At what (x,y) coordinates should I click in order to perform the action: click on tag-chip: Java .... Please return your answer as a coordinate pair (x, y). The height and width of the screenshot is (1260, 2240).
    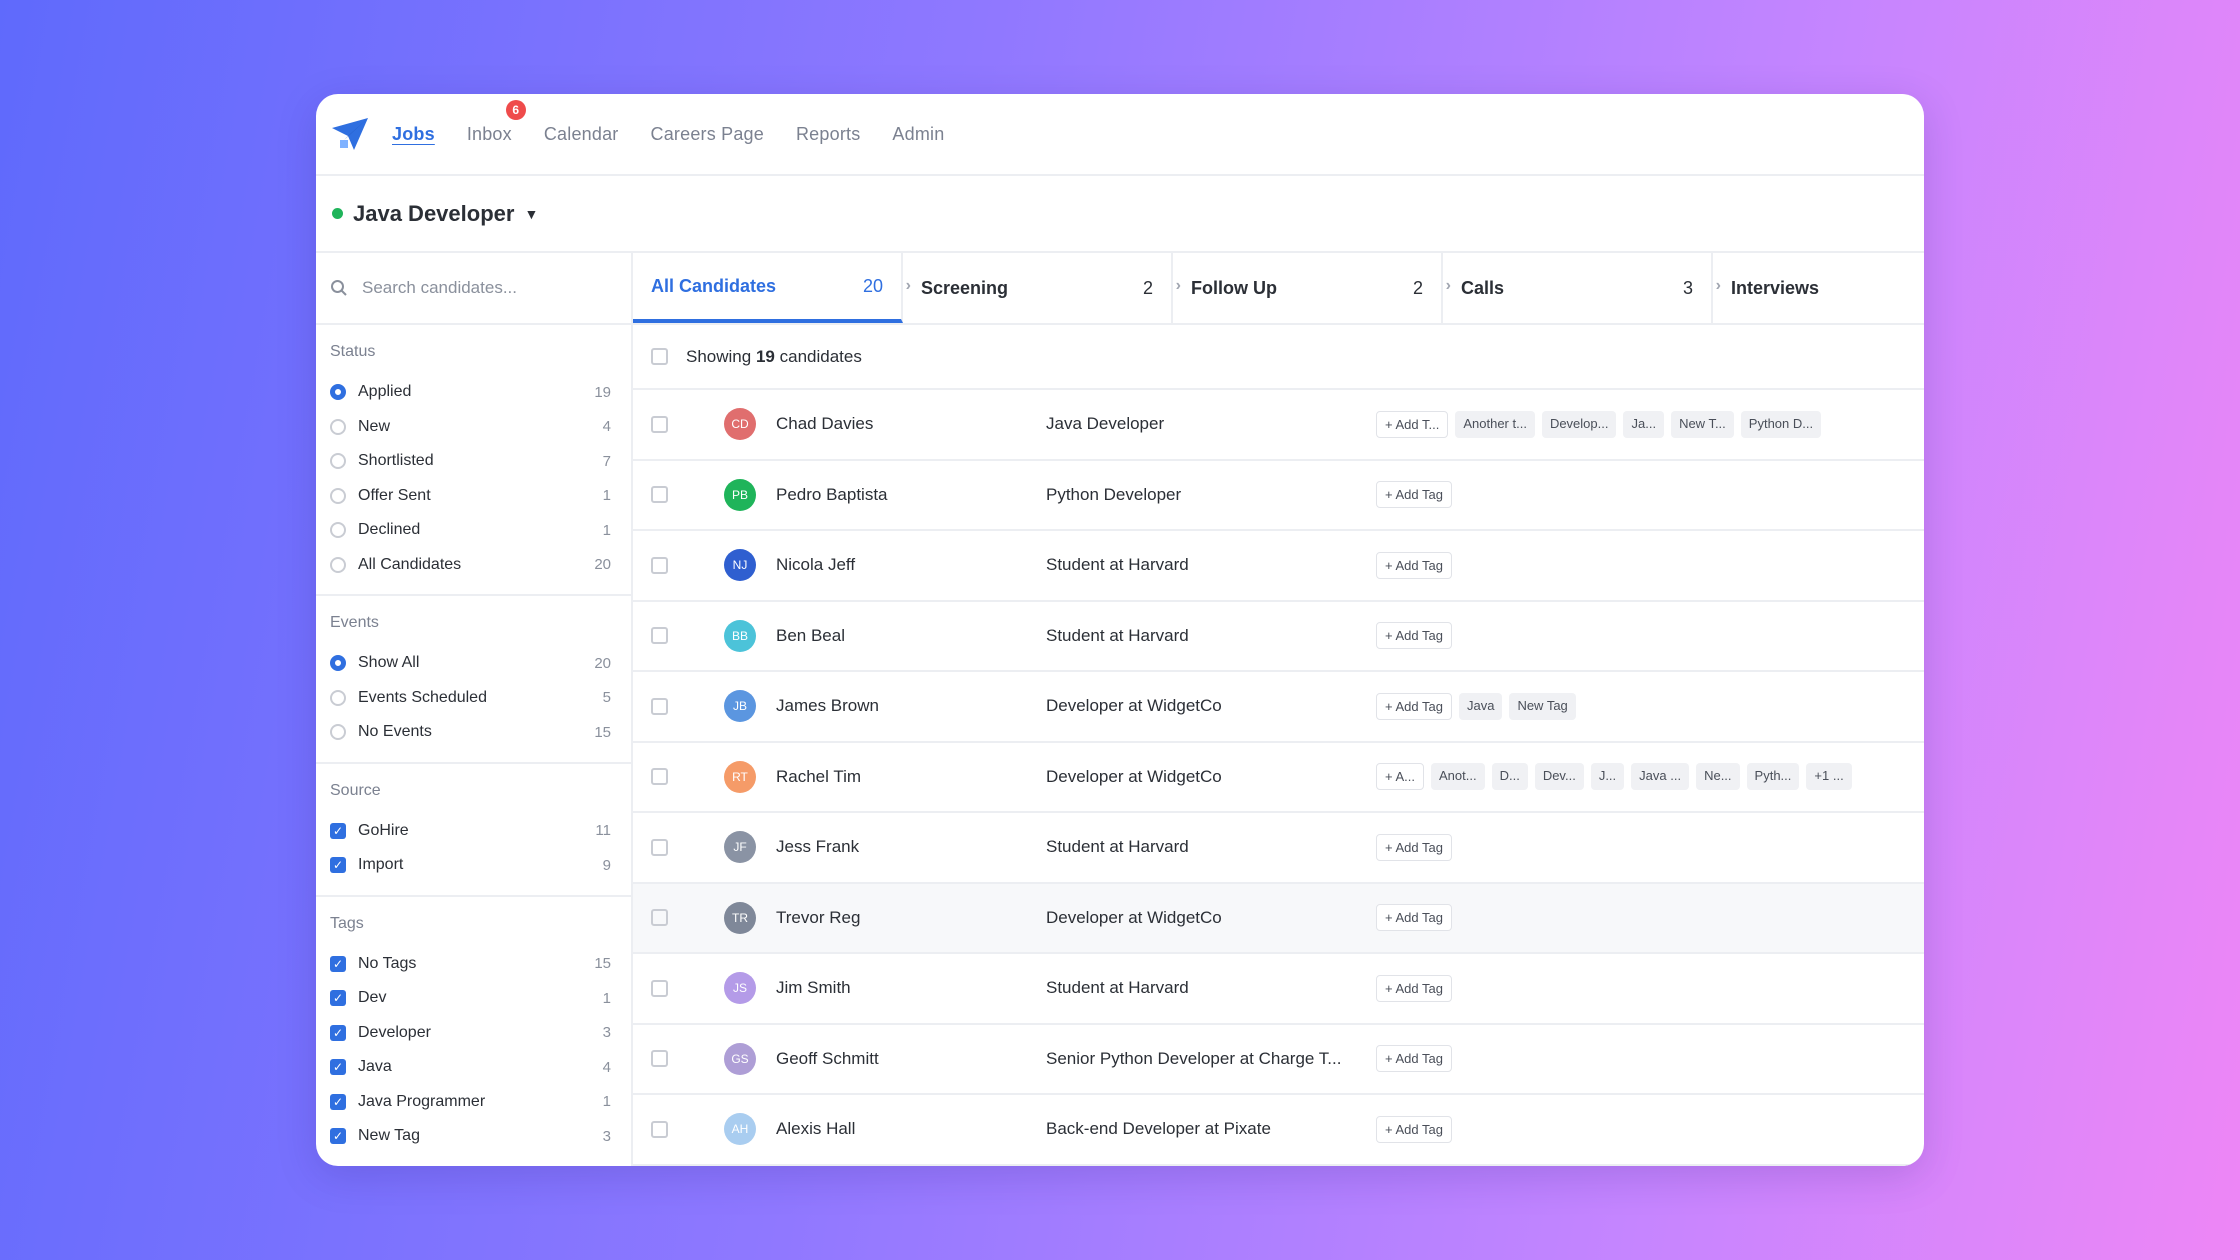
    Looking at the image, I should click on (1660, 777).